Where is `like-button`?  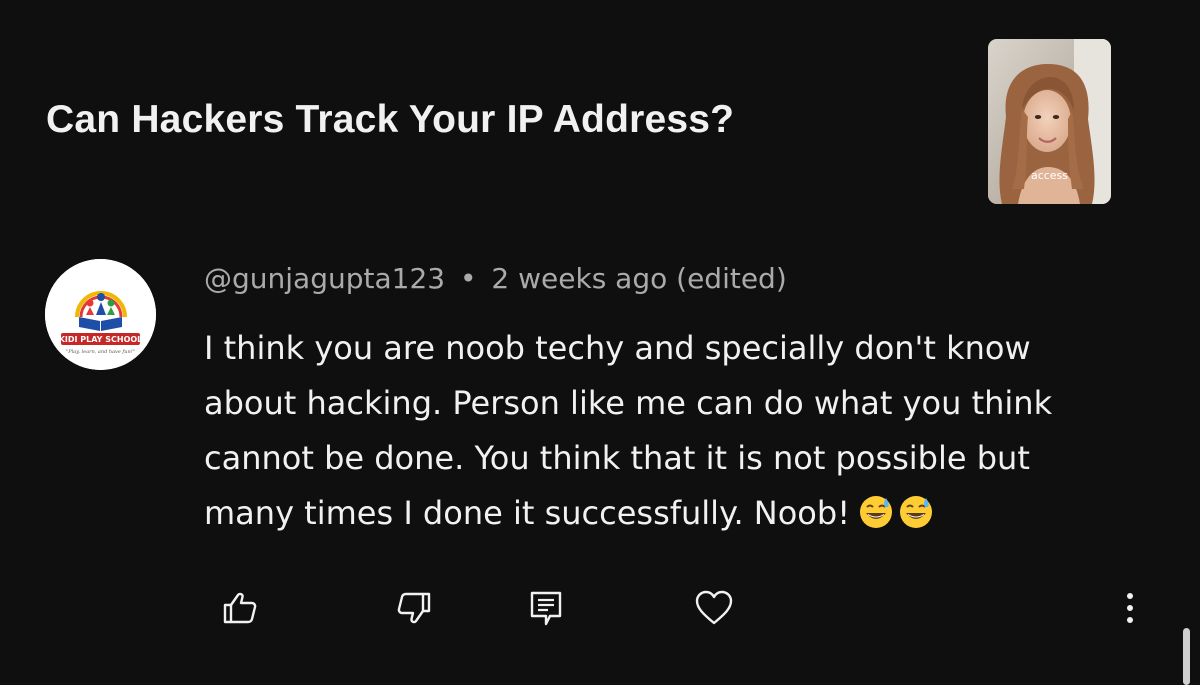
like-button is located at coordinates (240, 608).